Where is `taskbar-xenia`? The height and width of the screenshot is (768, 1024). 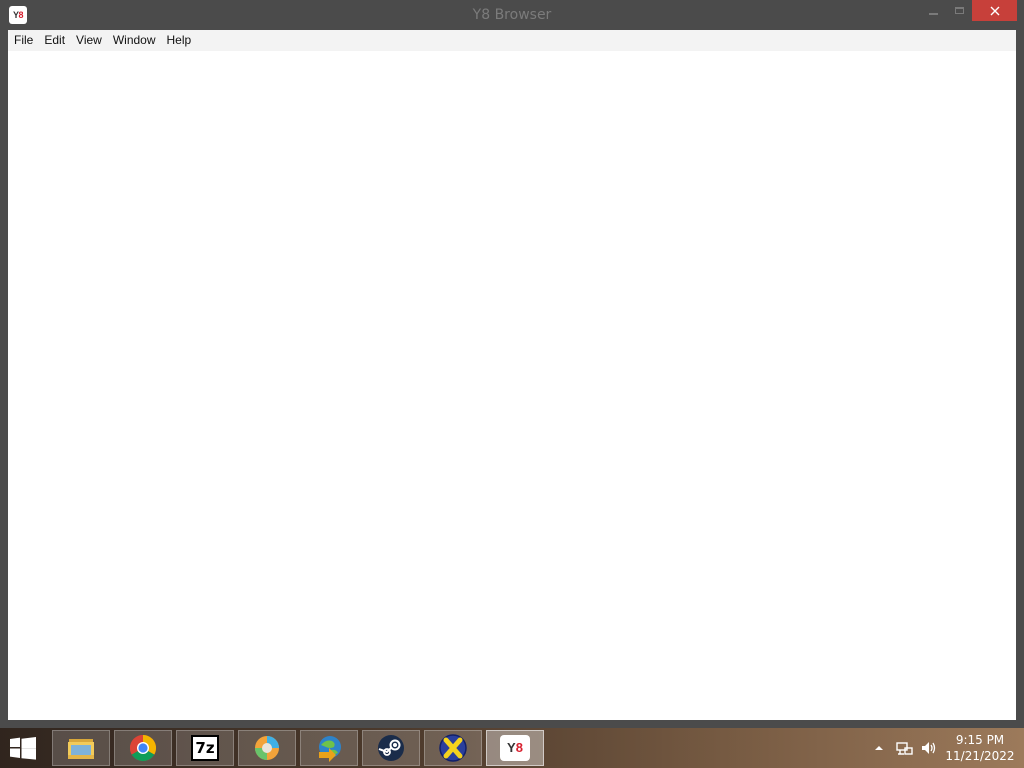 taskbar-xenia is located at coordinates (453, 748).